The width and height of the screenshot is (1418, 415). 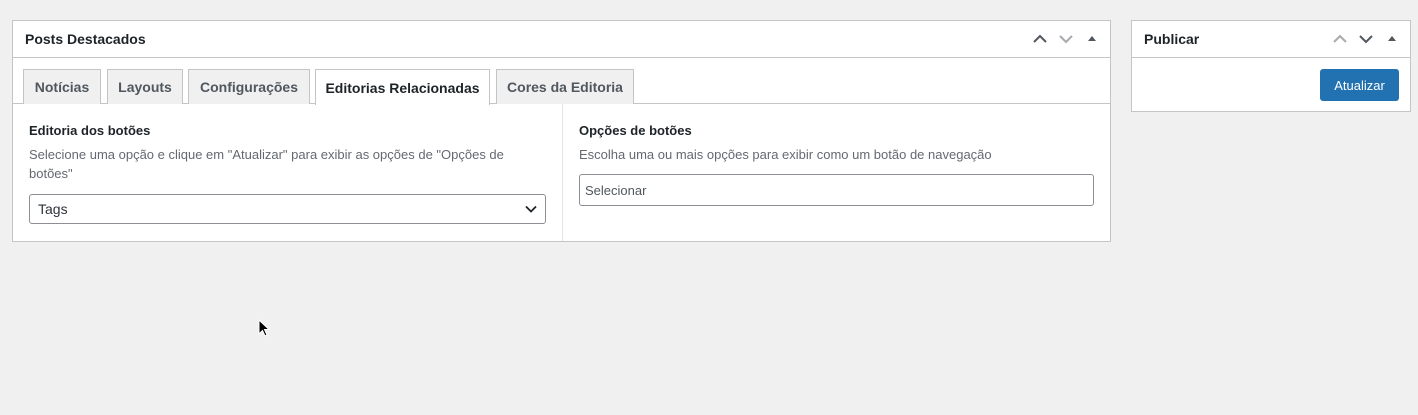 I want to click on opcoes-multiselect-input: Selecionar, so click(x=836, y=190).